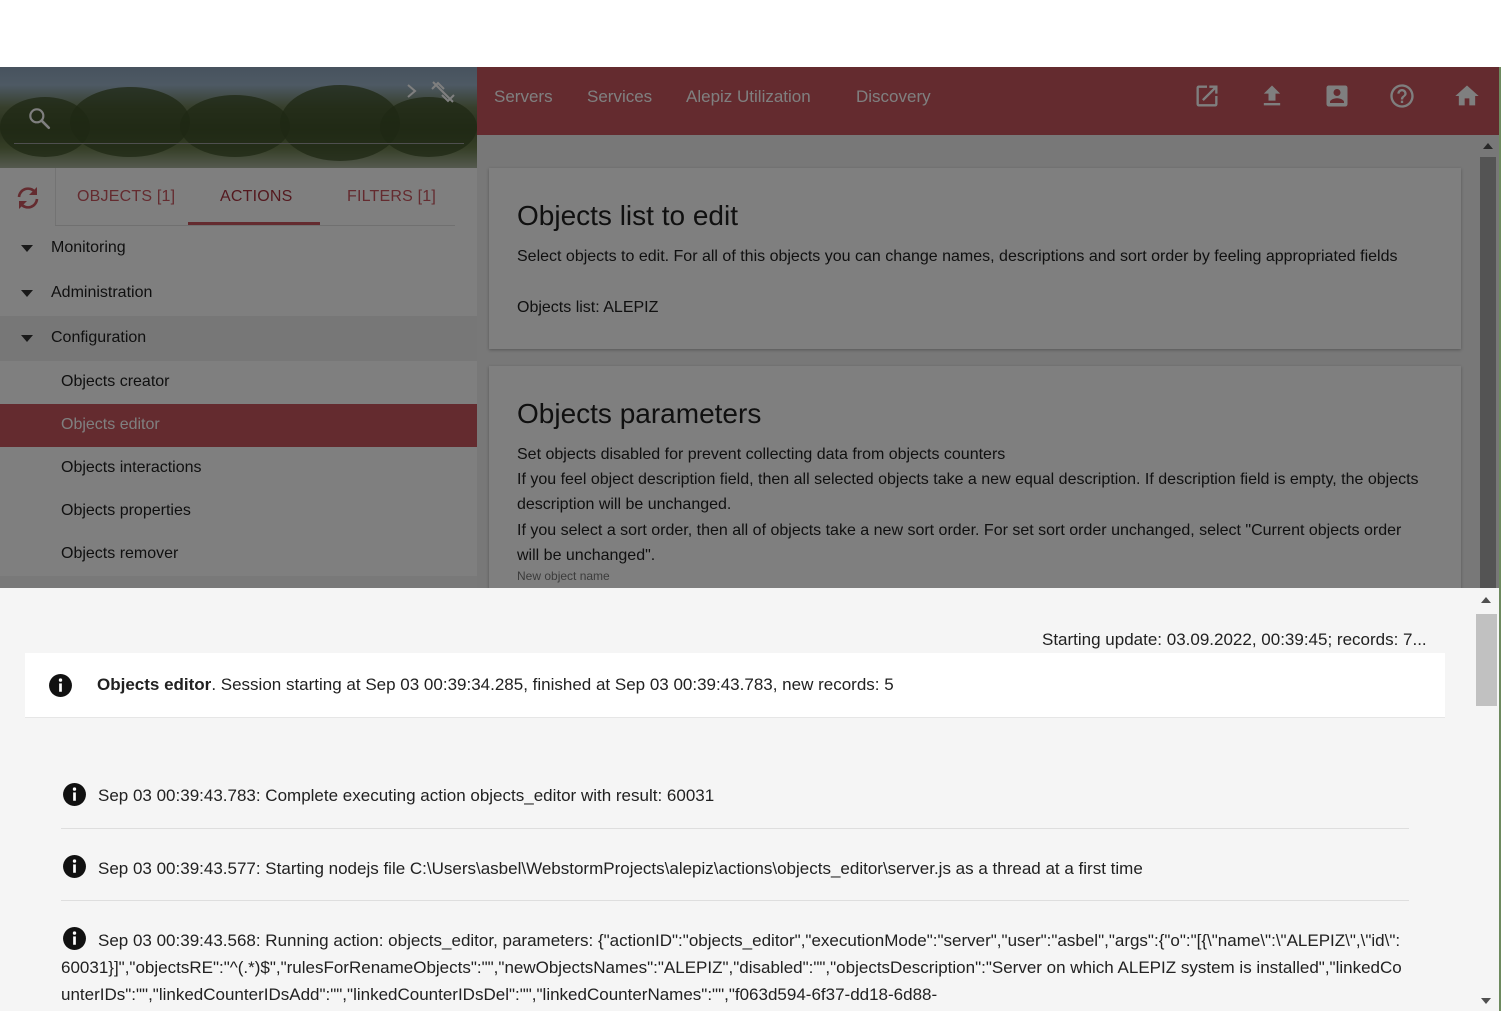 The height and width of the screenshot is (1011, 1501). What do you see at coordinates (1486, 1001) in the screenshot?
I see `scroll-down-icon` at bounding box center [1486, 1001].